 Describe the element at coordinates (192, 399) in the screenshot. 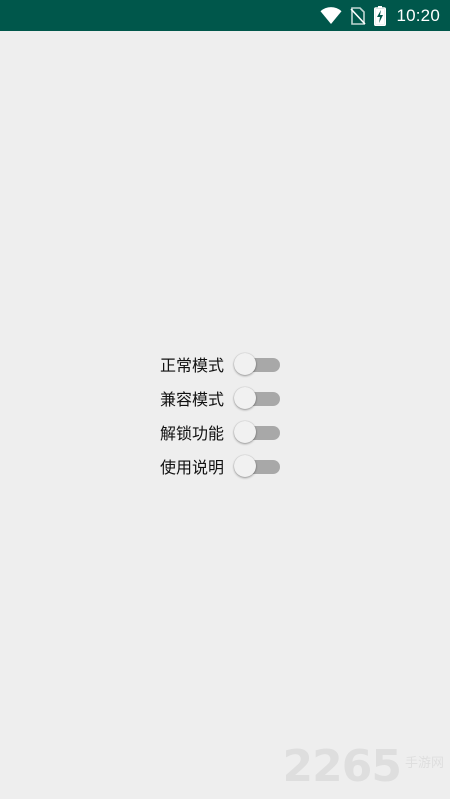

I see `toggle-label: 兼容模式` at that location.